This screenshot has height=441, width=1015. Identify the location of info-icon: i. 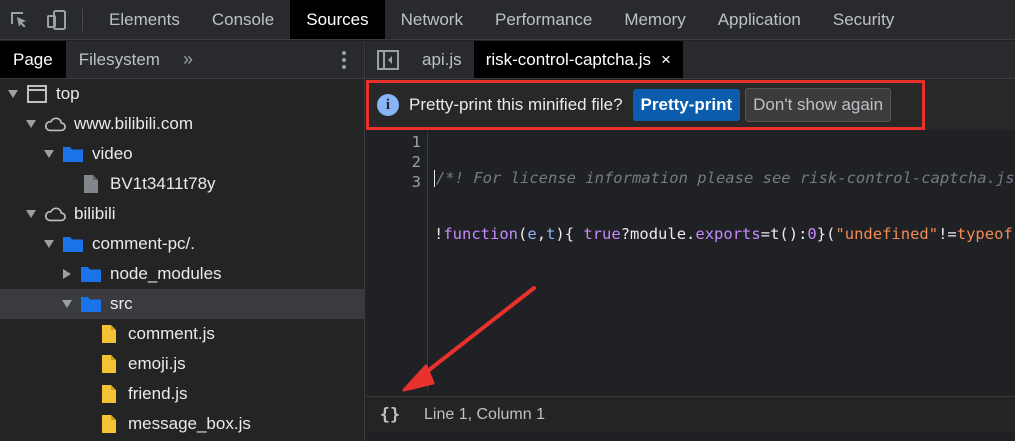
(388, 105).